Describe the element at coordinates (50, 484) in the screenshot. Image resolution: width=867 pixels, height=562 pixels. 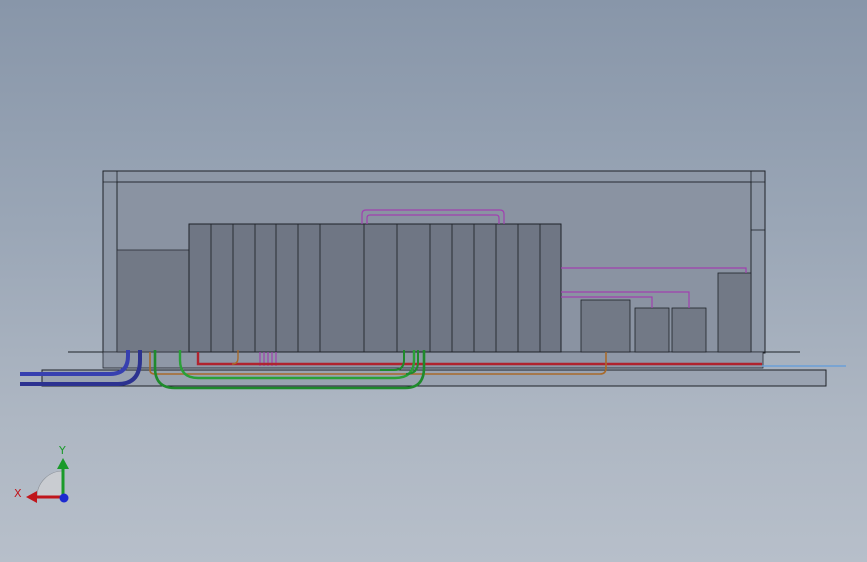
I see `triad-plane-sector` at that location.